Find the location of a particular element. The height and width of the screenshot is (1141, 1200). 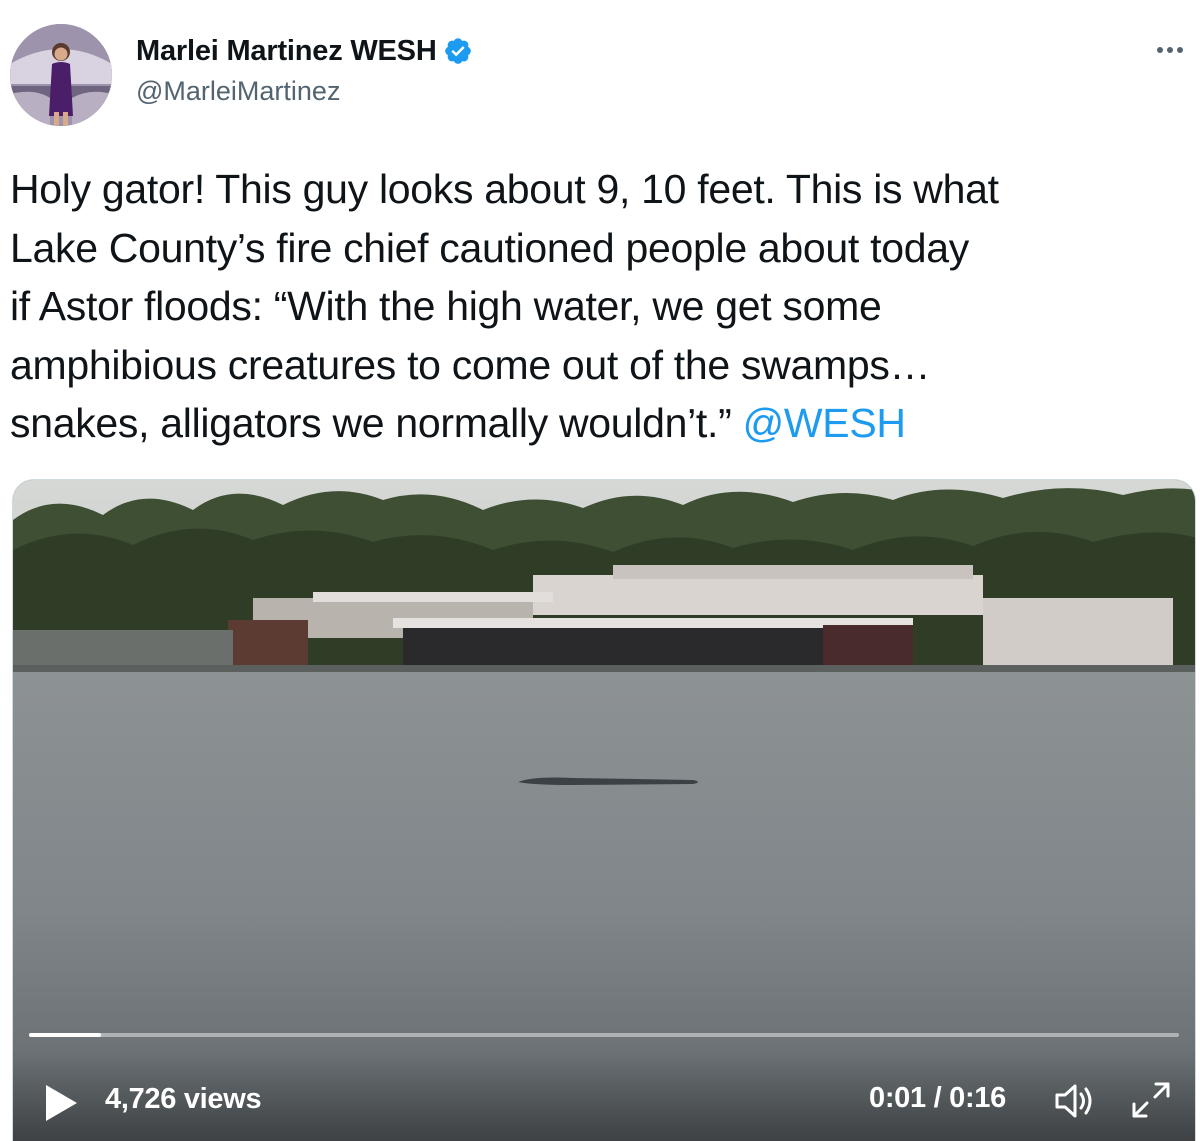

volume-icon is located at coordinates (1075, 1101).